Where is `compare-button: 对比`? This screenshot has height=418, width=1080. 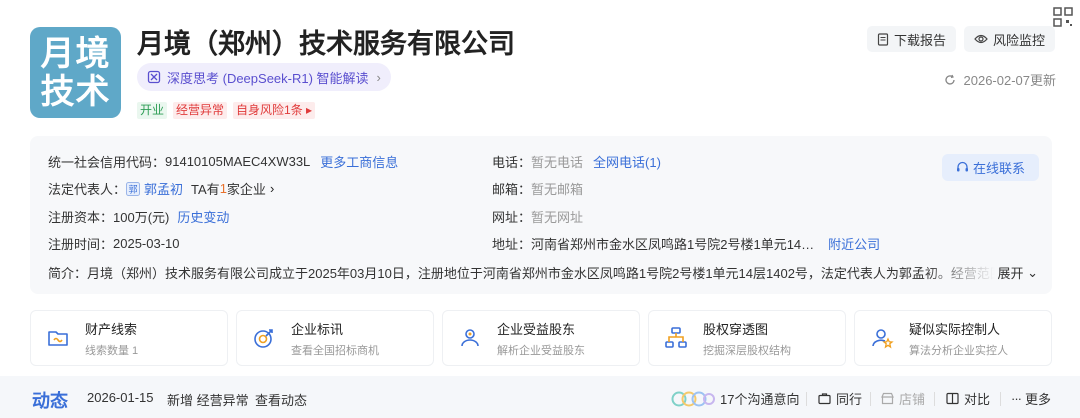 compare-button: 对比 is located at coordinates (968, 398).